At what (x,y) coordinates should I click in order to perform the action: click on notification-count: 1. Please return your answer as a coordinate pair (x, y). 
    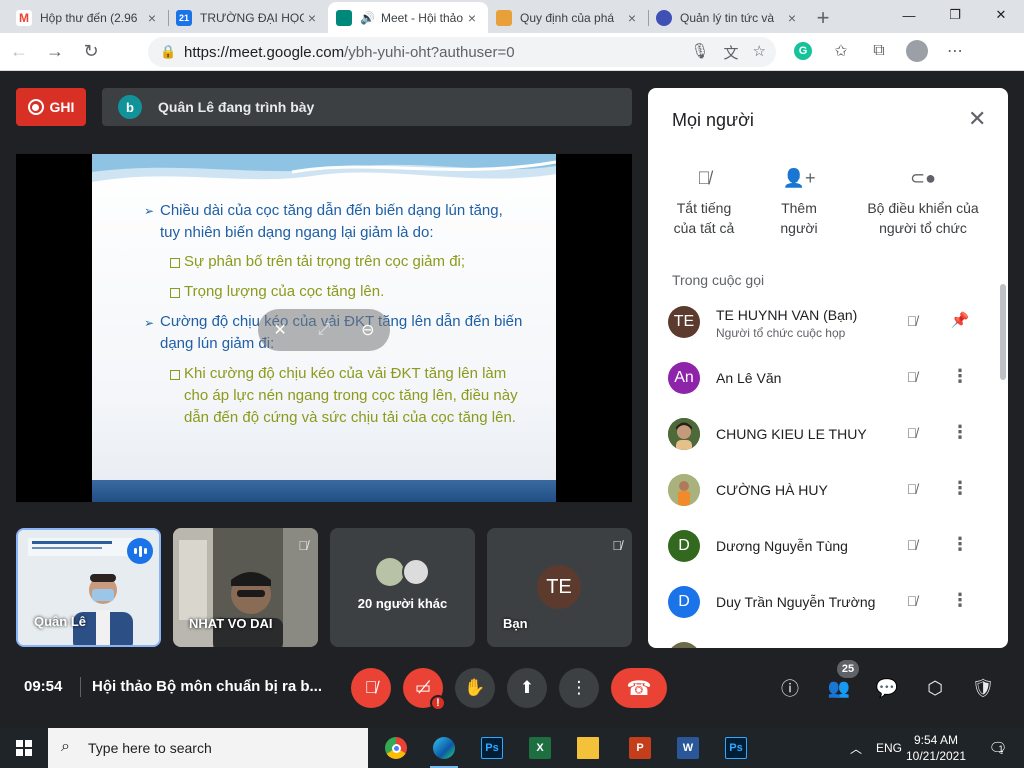
    Looking at the image, I should click on (1001, 749).